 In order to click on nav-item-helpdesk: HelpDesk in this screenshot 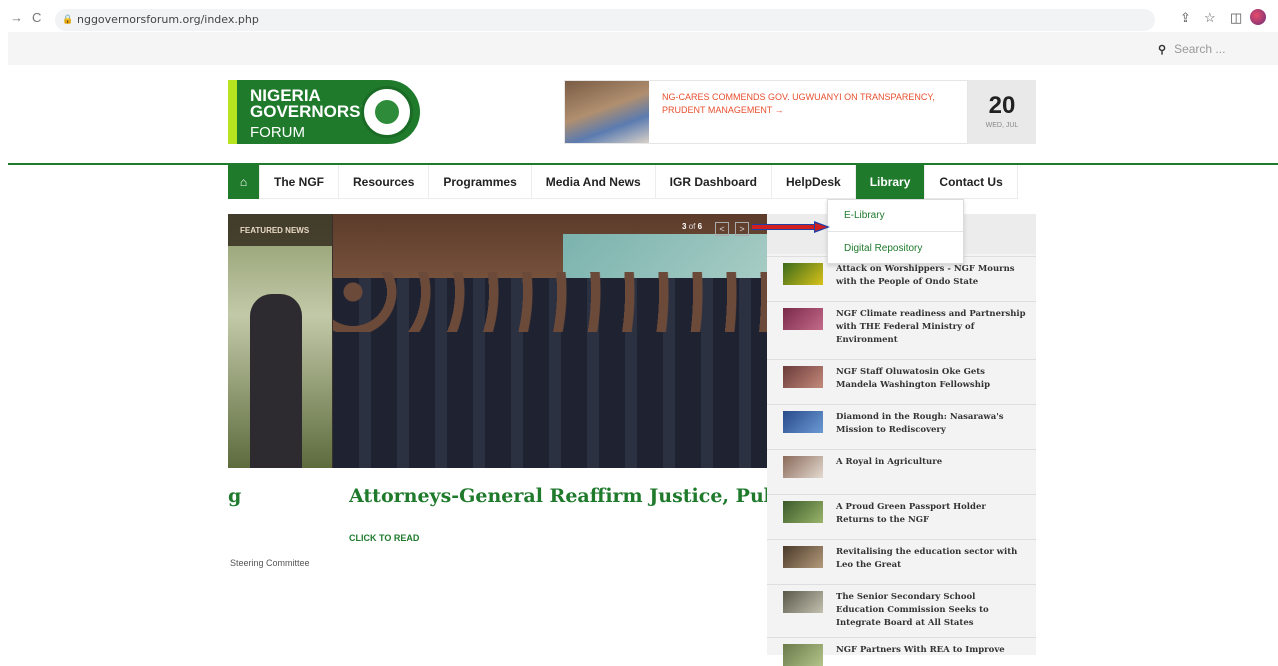, I will do `click(814, 182)`.